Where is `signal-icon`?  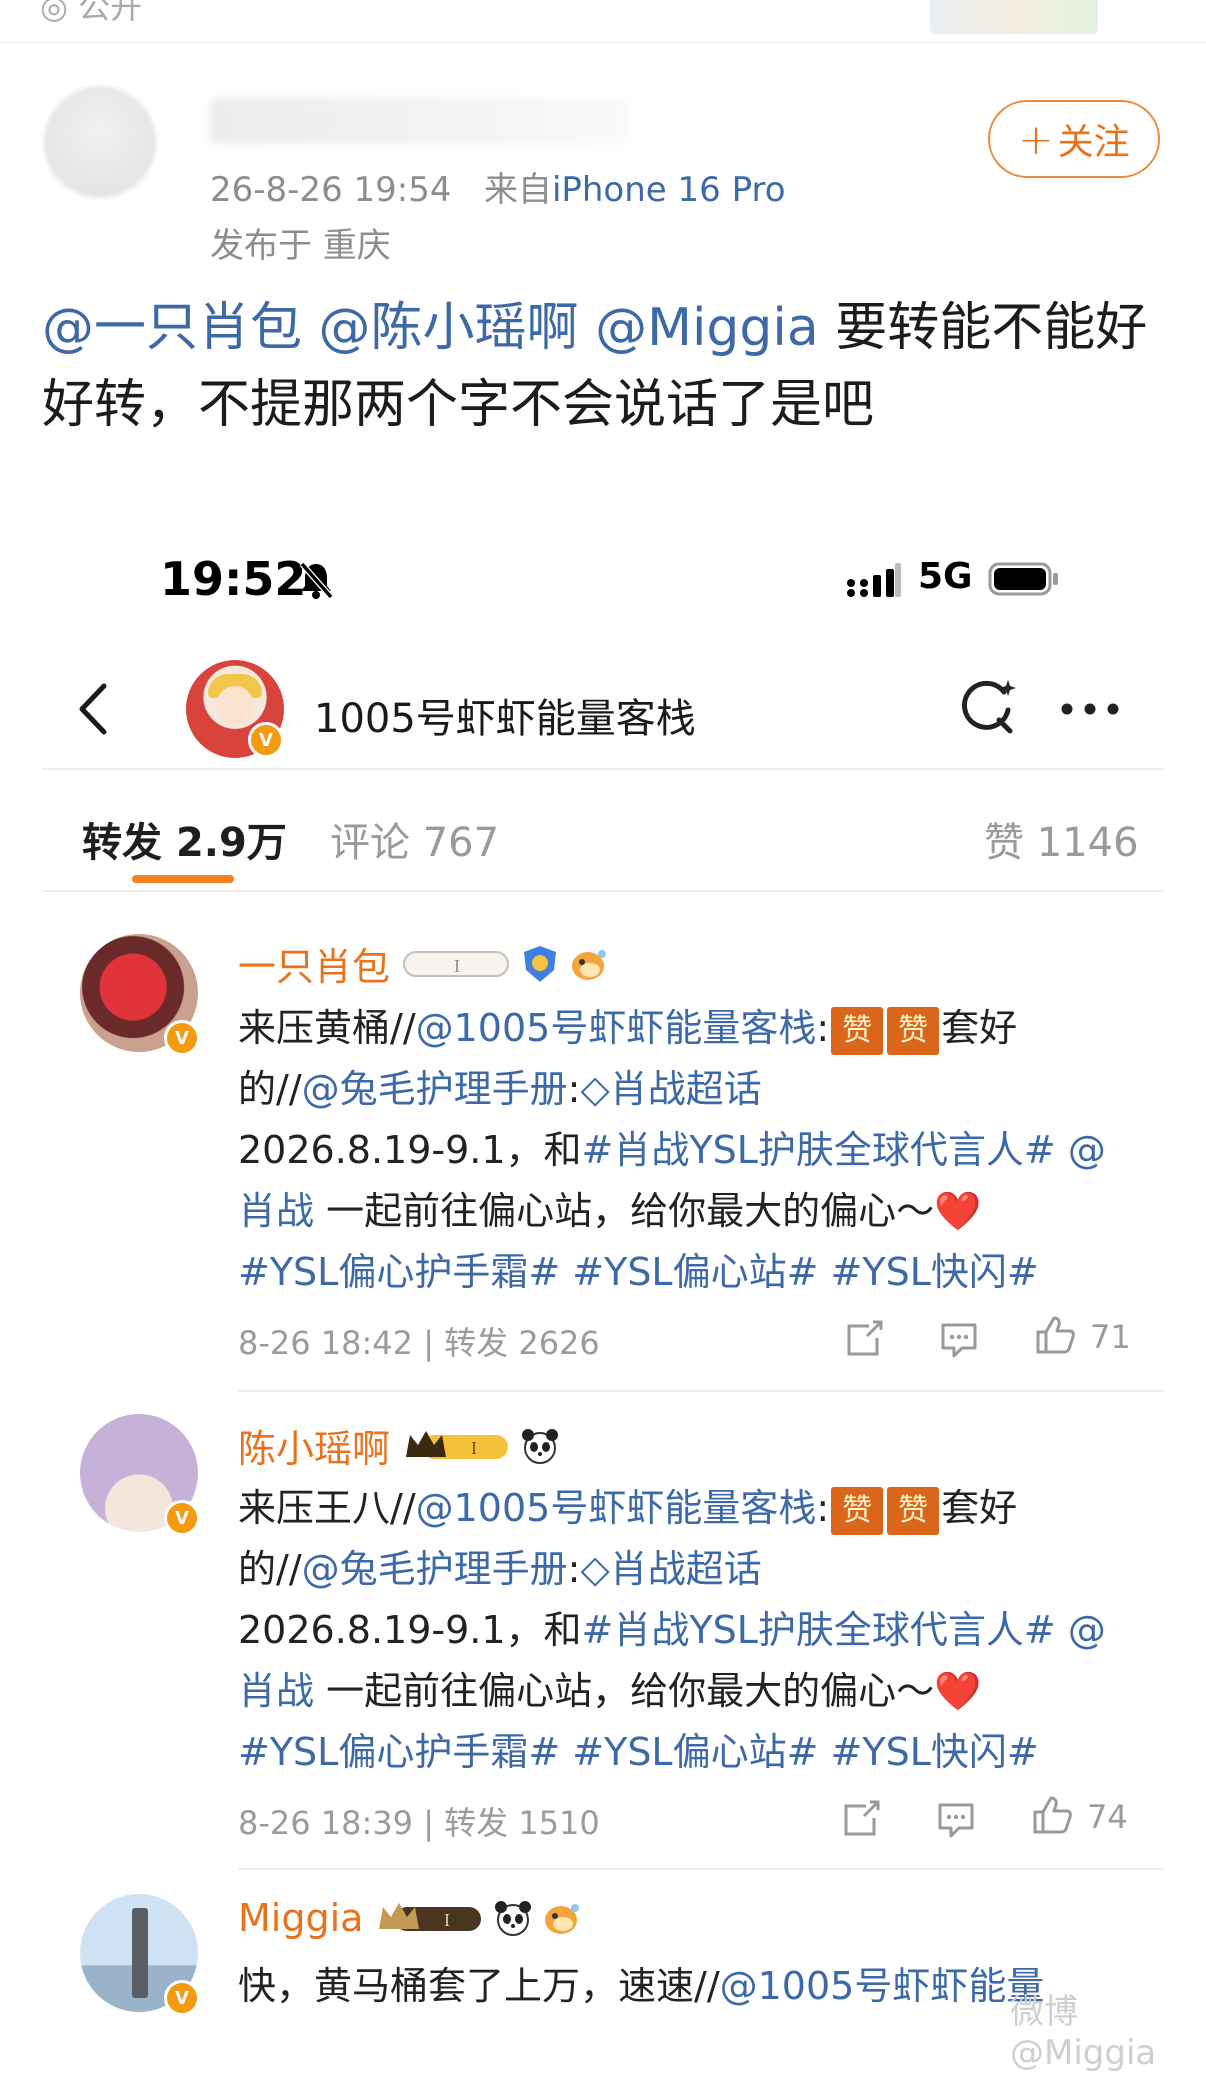 signal-icon is located at coordinates (874, 580).